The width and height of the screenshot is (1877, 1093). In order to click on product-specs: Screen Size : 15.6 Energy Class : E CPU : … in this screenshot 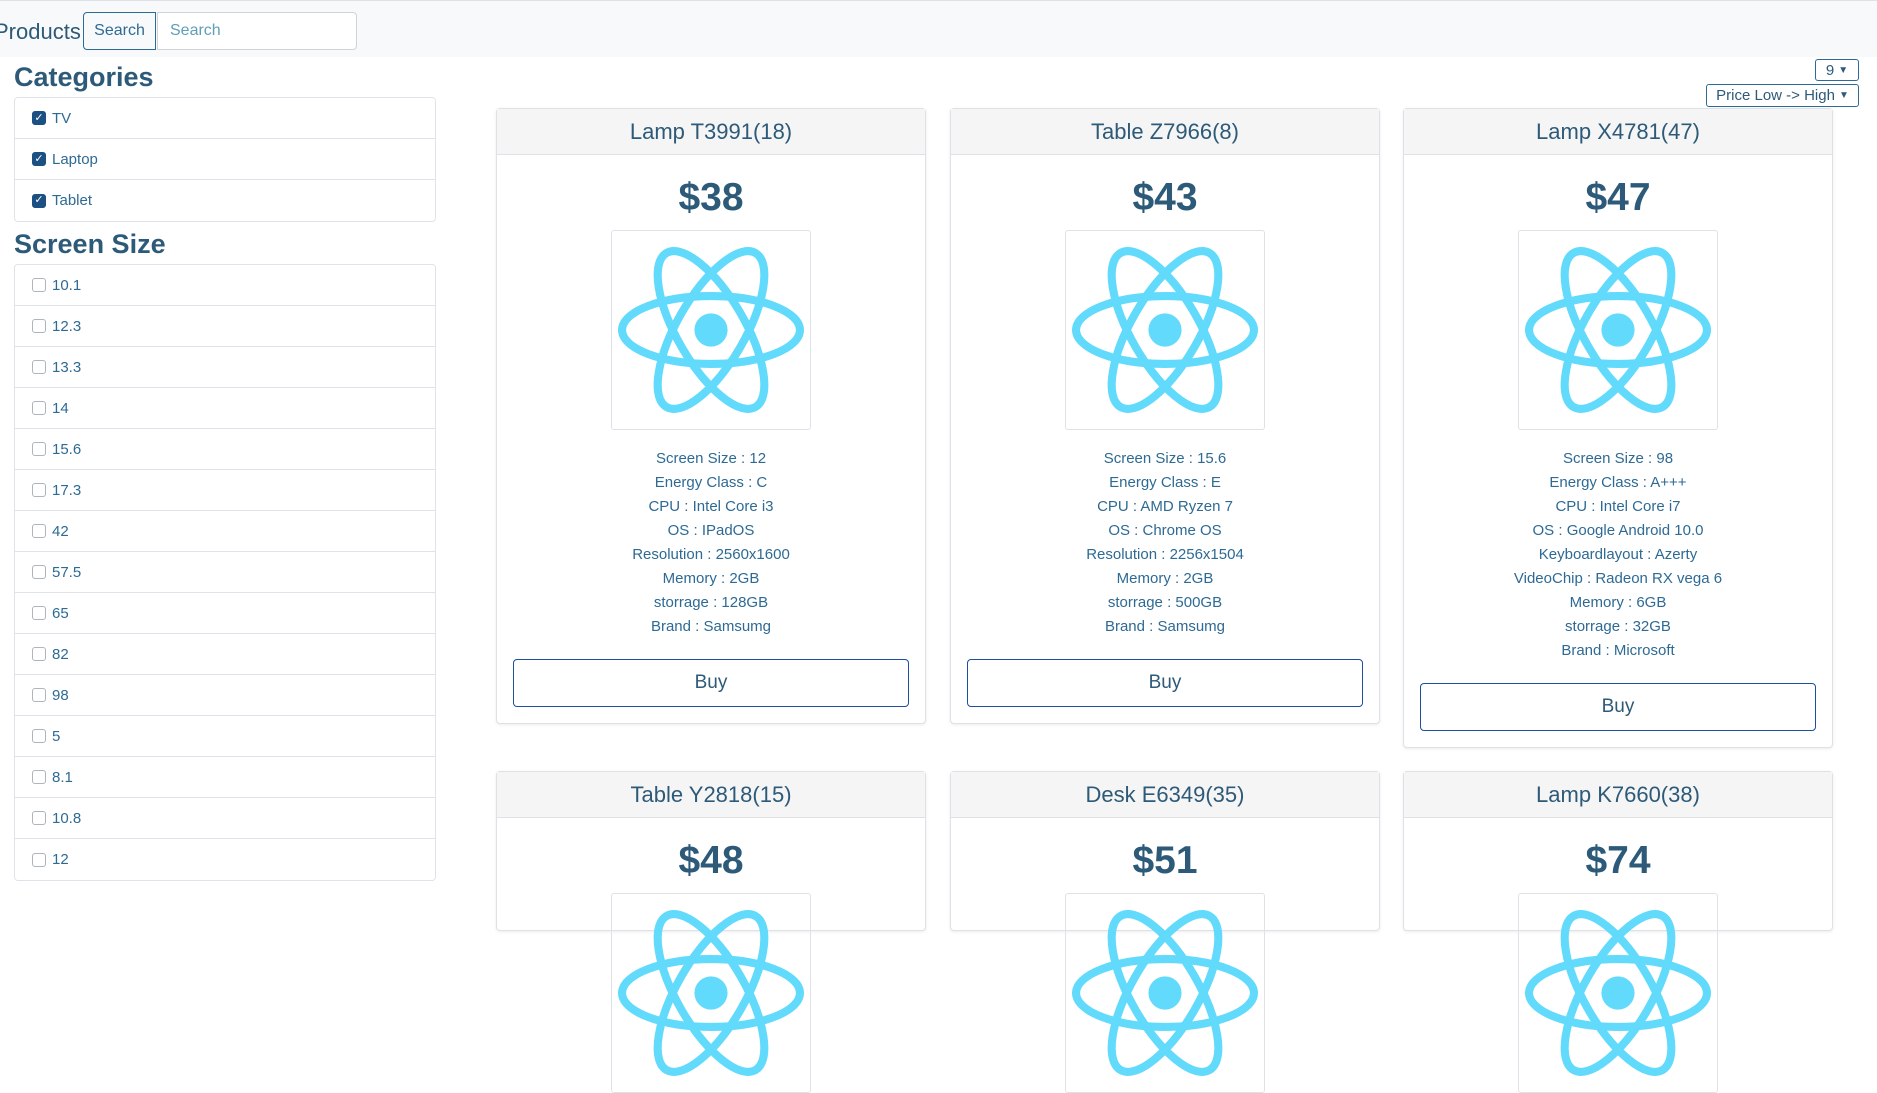, I will do `click(1165, 543)`.